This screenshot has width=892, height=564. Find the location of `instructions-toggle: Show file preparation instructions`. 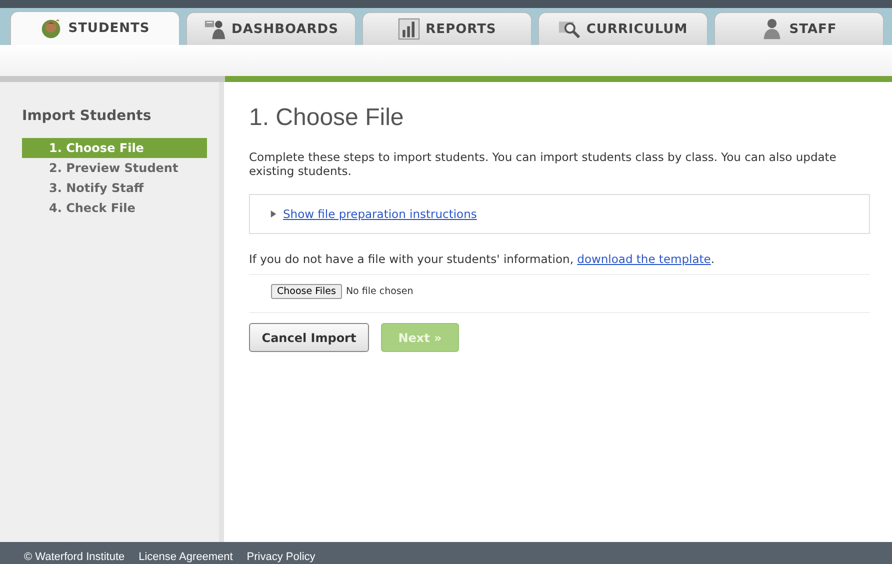

instructions-toggle: Show file preparation instructions is located at coordinates (373, 214).